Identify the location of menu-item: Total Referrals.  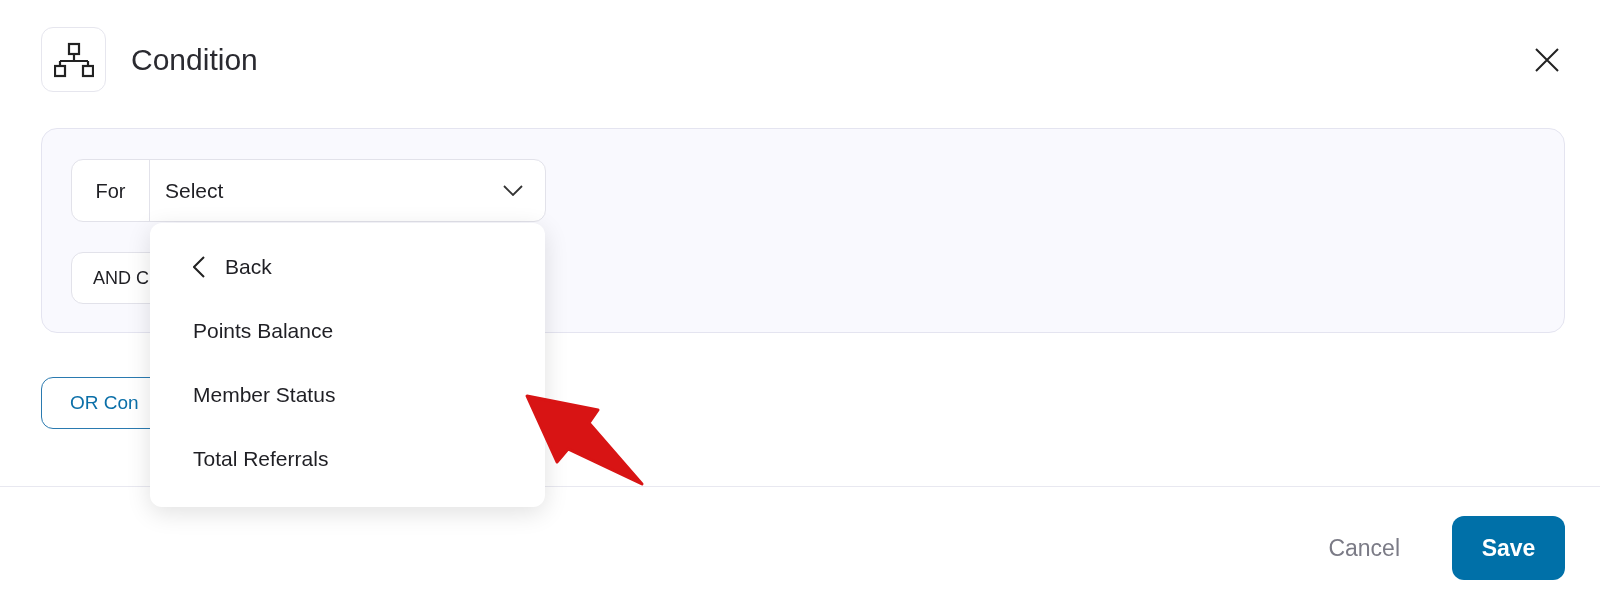
(261, 459).